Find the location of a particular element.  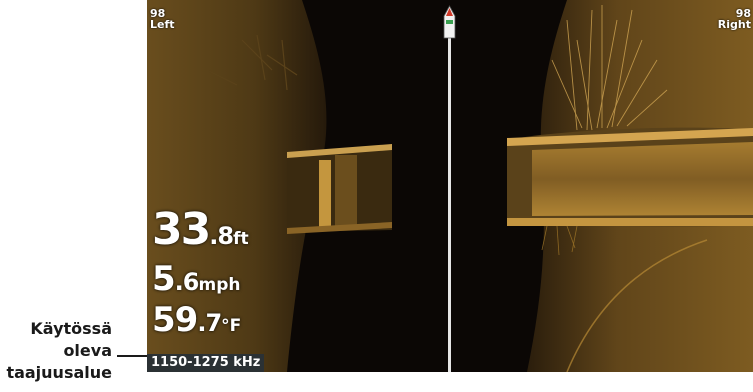

temperature-readout: 59.7°F is located at coordinates (196, 320).